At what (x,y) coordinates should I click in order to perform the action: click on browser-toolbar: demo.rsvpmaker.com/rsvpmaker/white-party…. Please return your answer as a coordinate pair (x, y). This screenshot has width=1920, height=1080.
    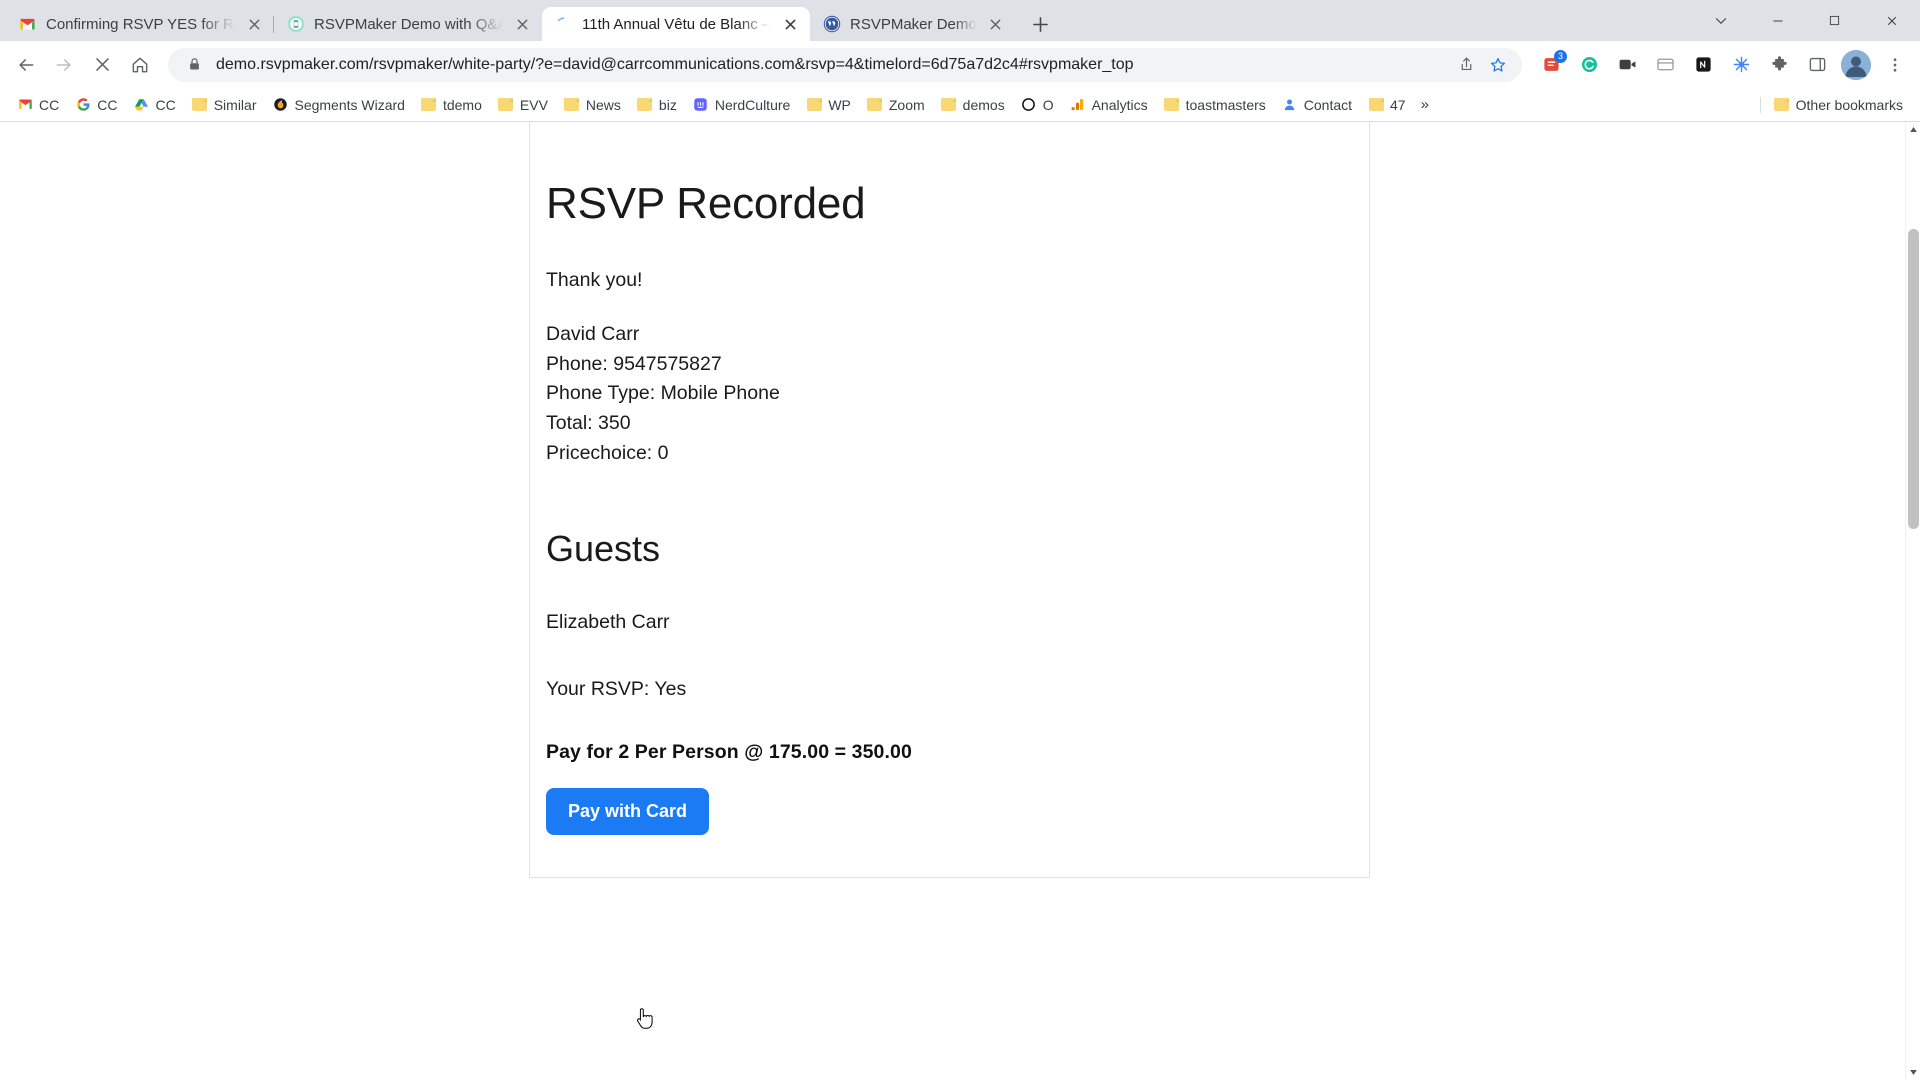
    Looking at the image, I should click on (960, 64).